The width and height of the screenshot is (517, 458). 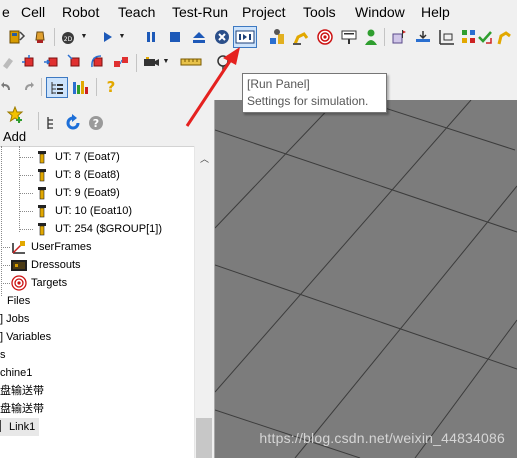 What do you see at coordinates (204, 158) in the screenshot?
I see `scroll-up-arrow-icon: ︿` at bounding box center [204, 158].